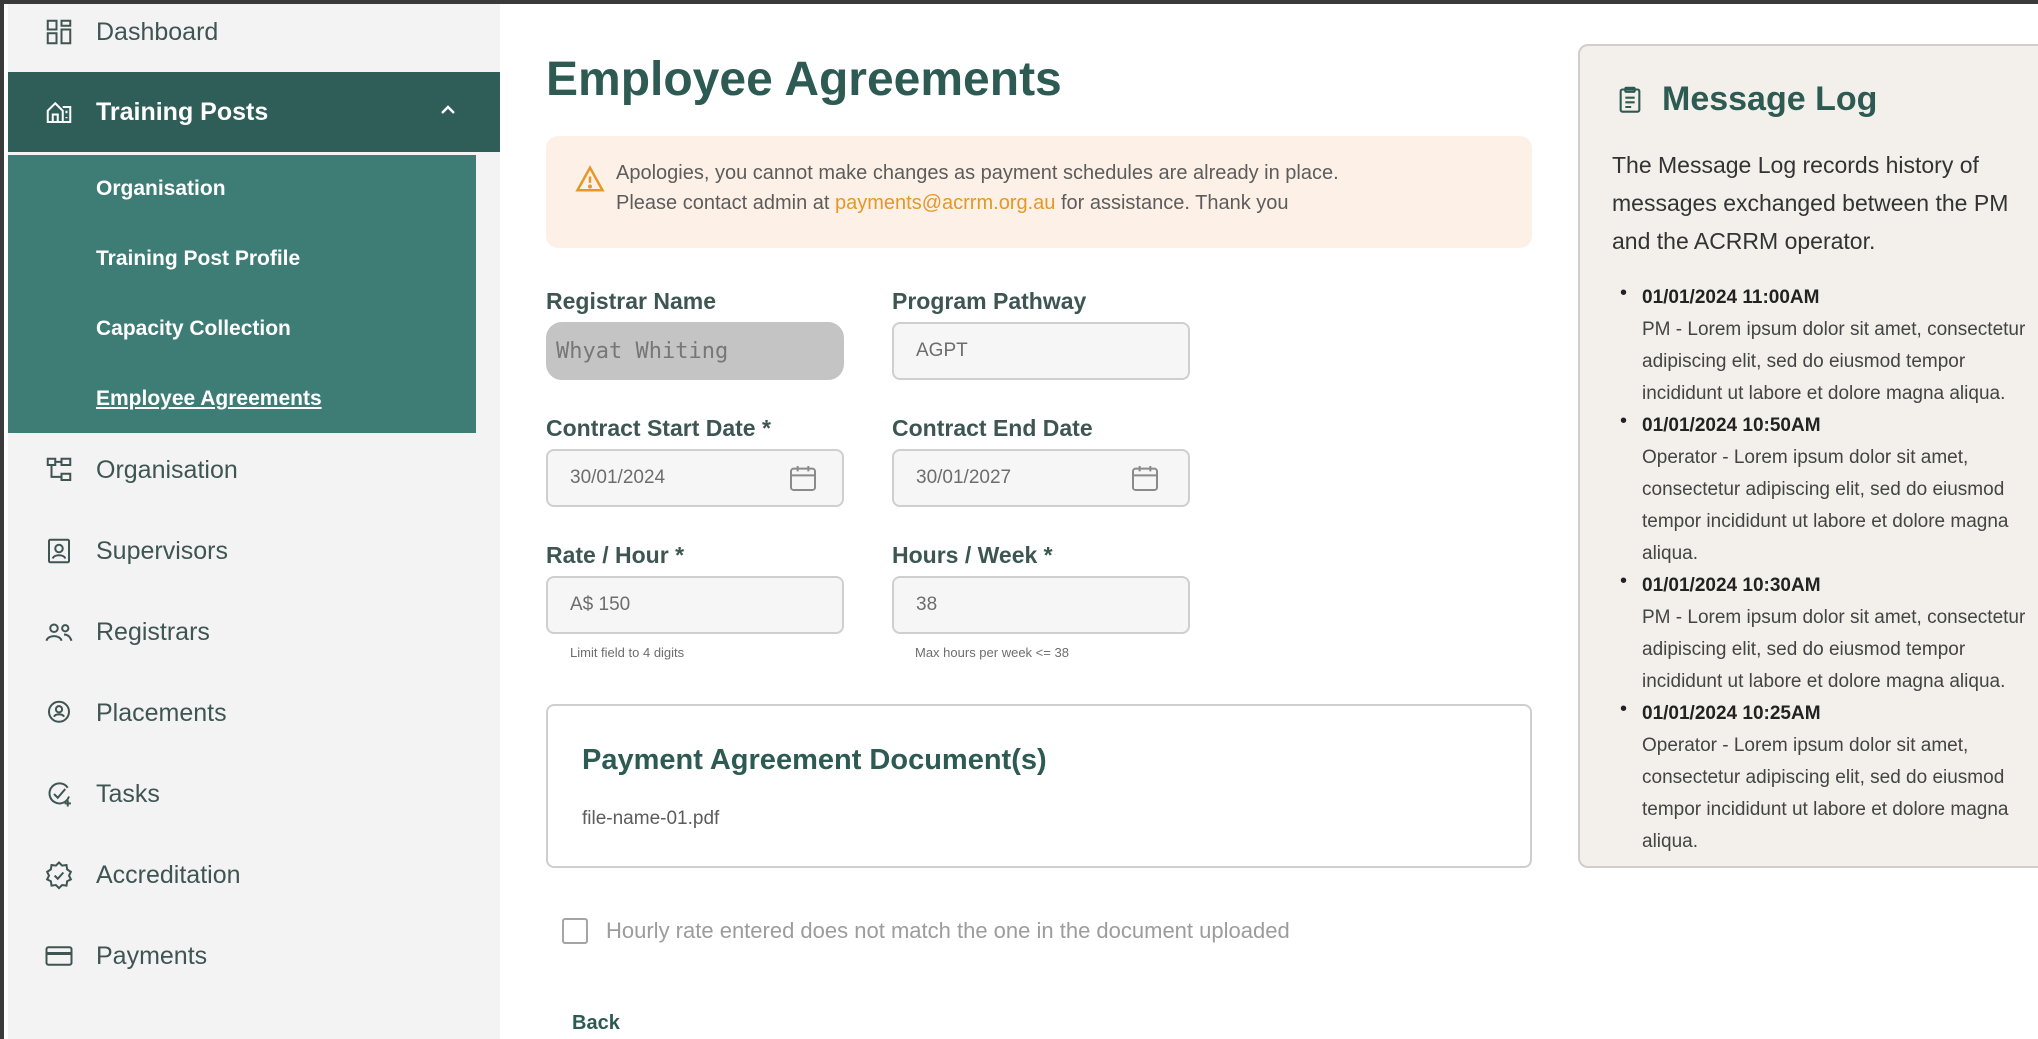 The image size is (2038, 1039). What do you see at coordinates (128, 793) in the screenshot?
I see `sidebar-item-label: Tasks` at bounding box center [128, 793].